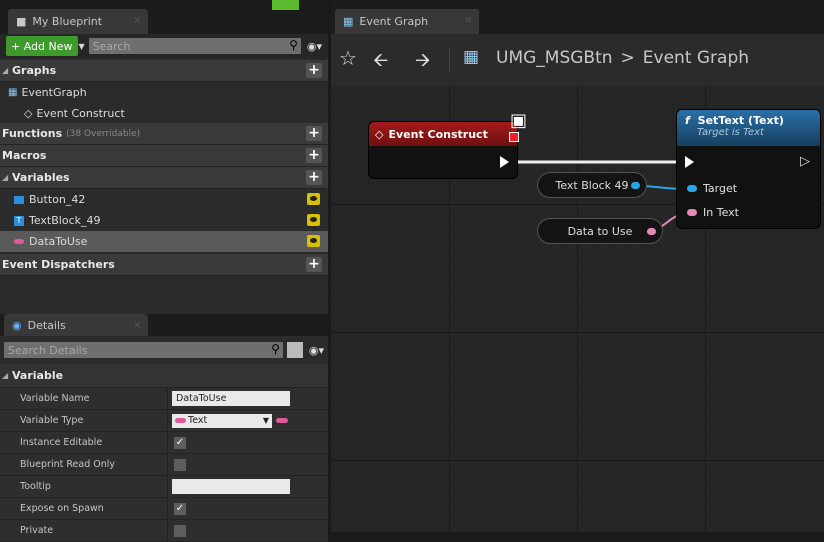 This screenshot has width=824, height=542. Describe the element at coordinates (180, 530) in the screenshot. I see `private-checkbox` at that location.